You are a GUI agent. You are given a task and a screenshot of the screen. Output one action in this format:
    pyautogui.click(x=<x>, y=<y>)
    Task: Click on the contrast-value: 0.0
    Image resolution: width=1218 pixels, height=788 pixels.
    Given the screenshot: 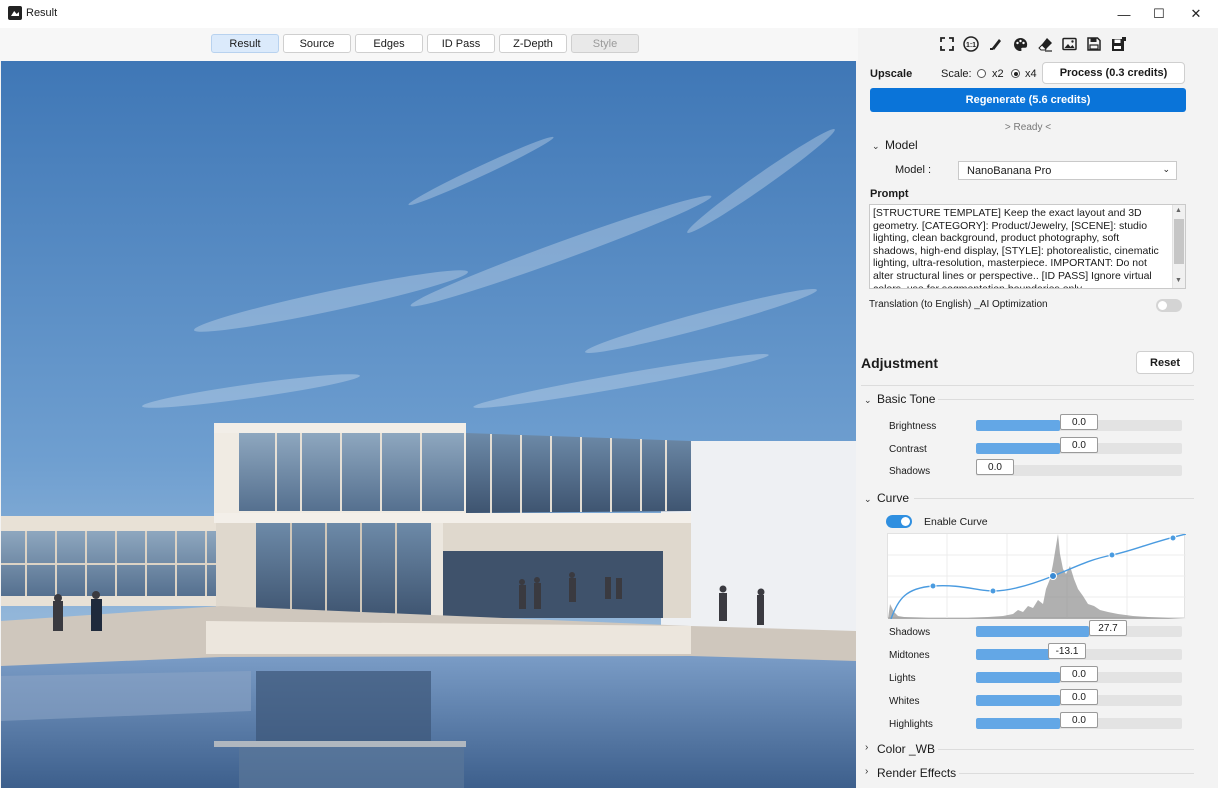 What is the action you would take?
    pyautogui.click(x=1079, y=445)
    